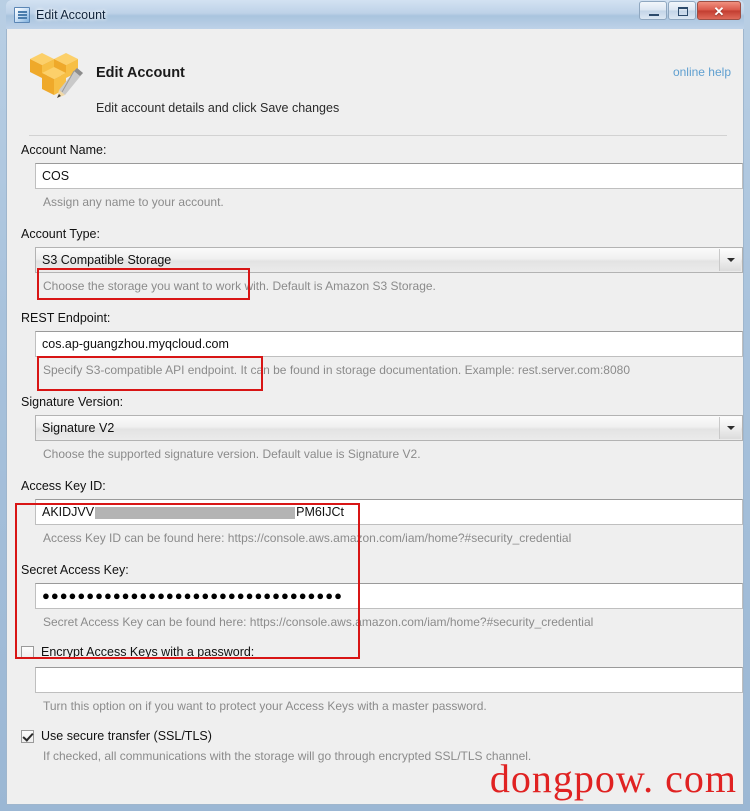 Image resolution: width=750 pixels, height=811 pixels. What do you see at coordinates (375, 14) in the screenshot?
I see `title-bar: Edit Account ✕` at bounding box center [375, 14].